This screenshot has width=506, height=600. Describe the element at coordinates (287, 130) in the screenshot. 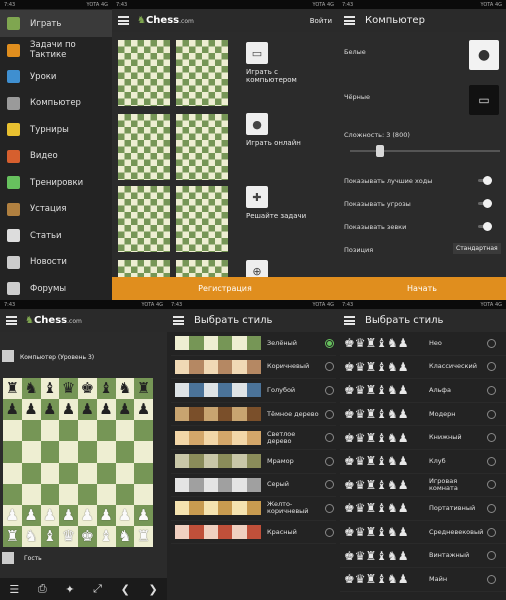

I see `home-action: ● Играть онлайн` at that location.